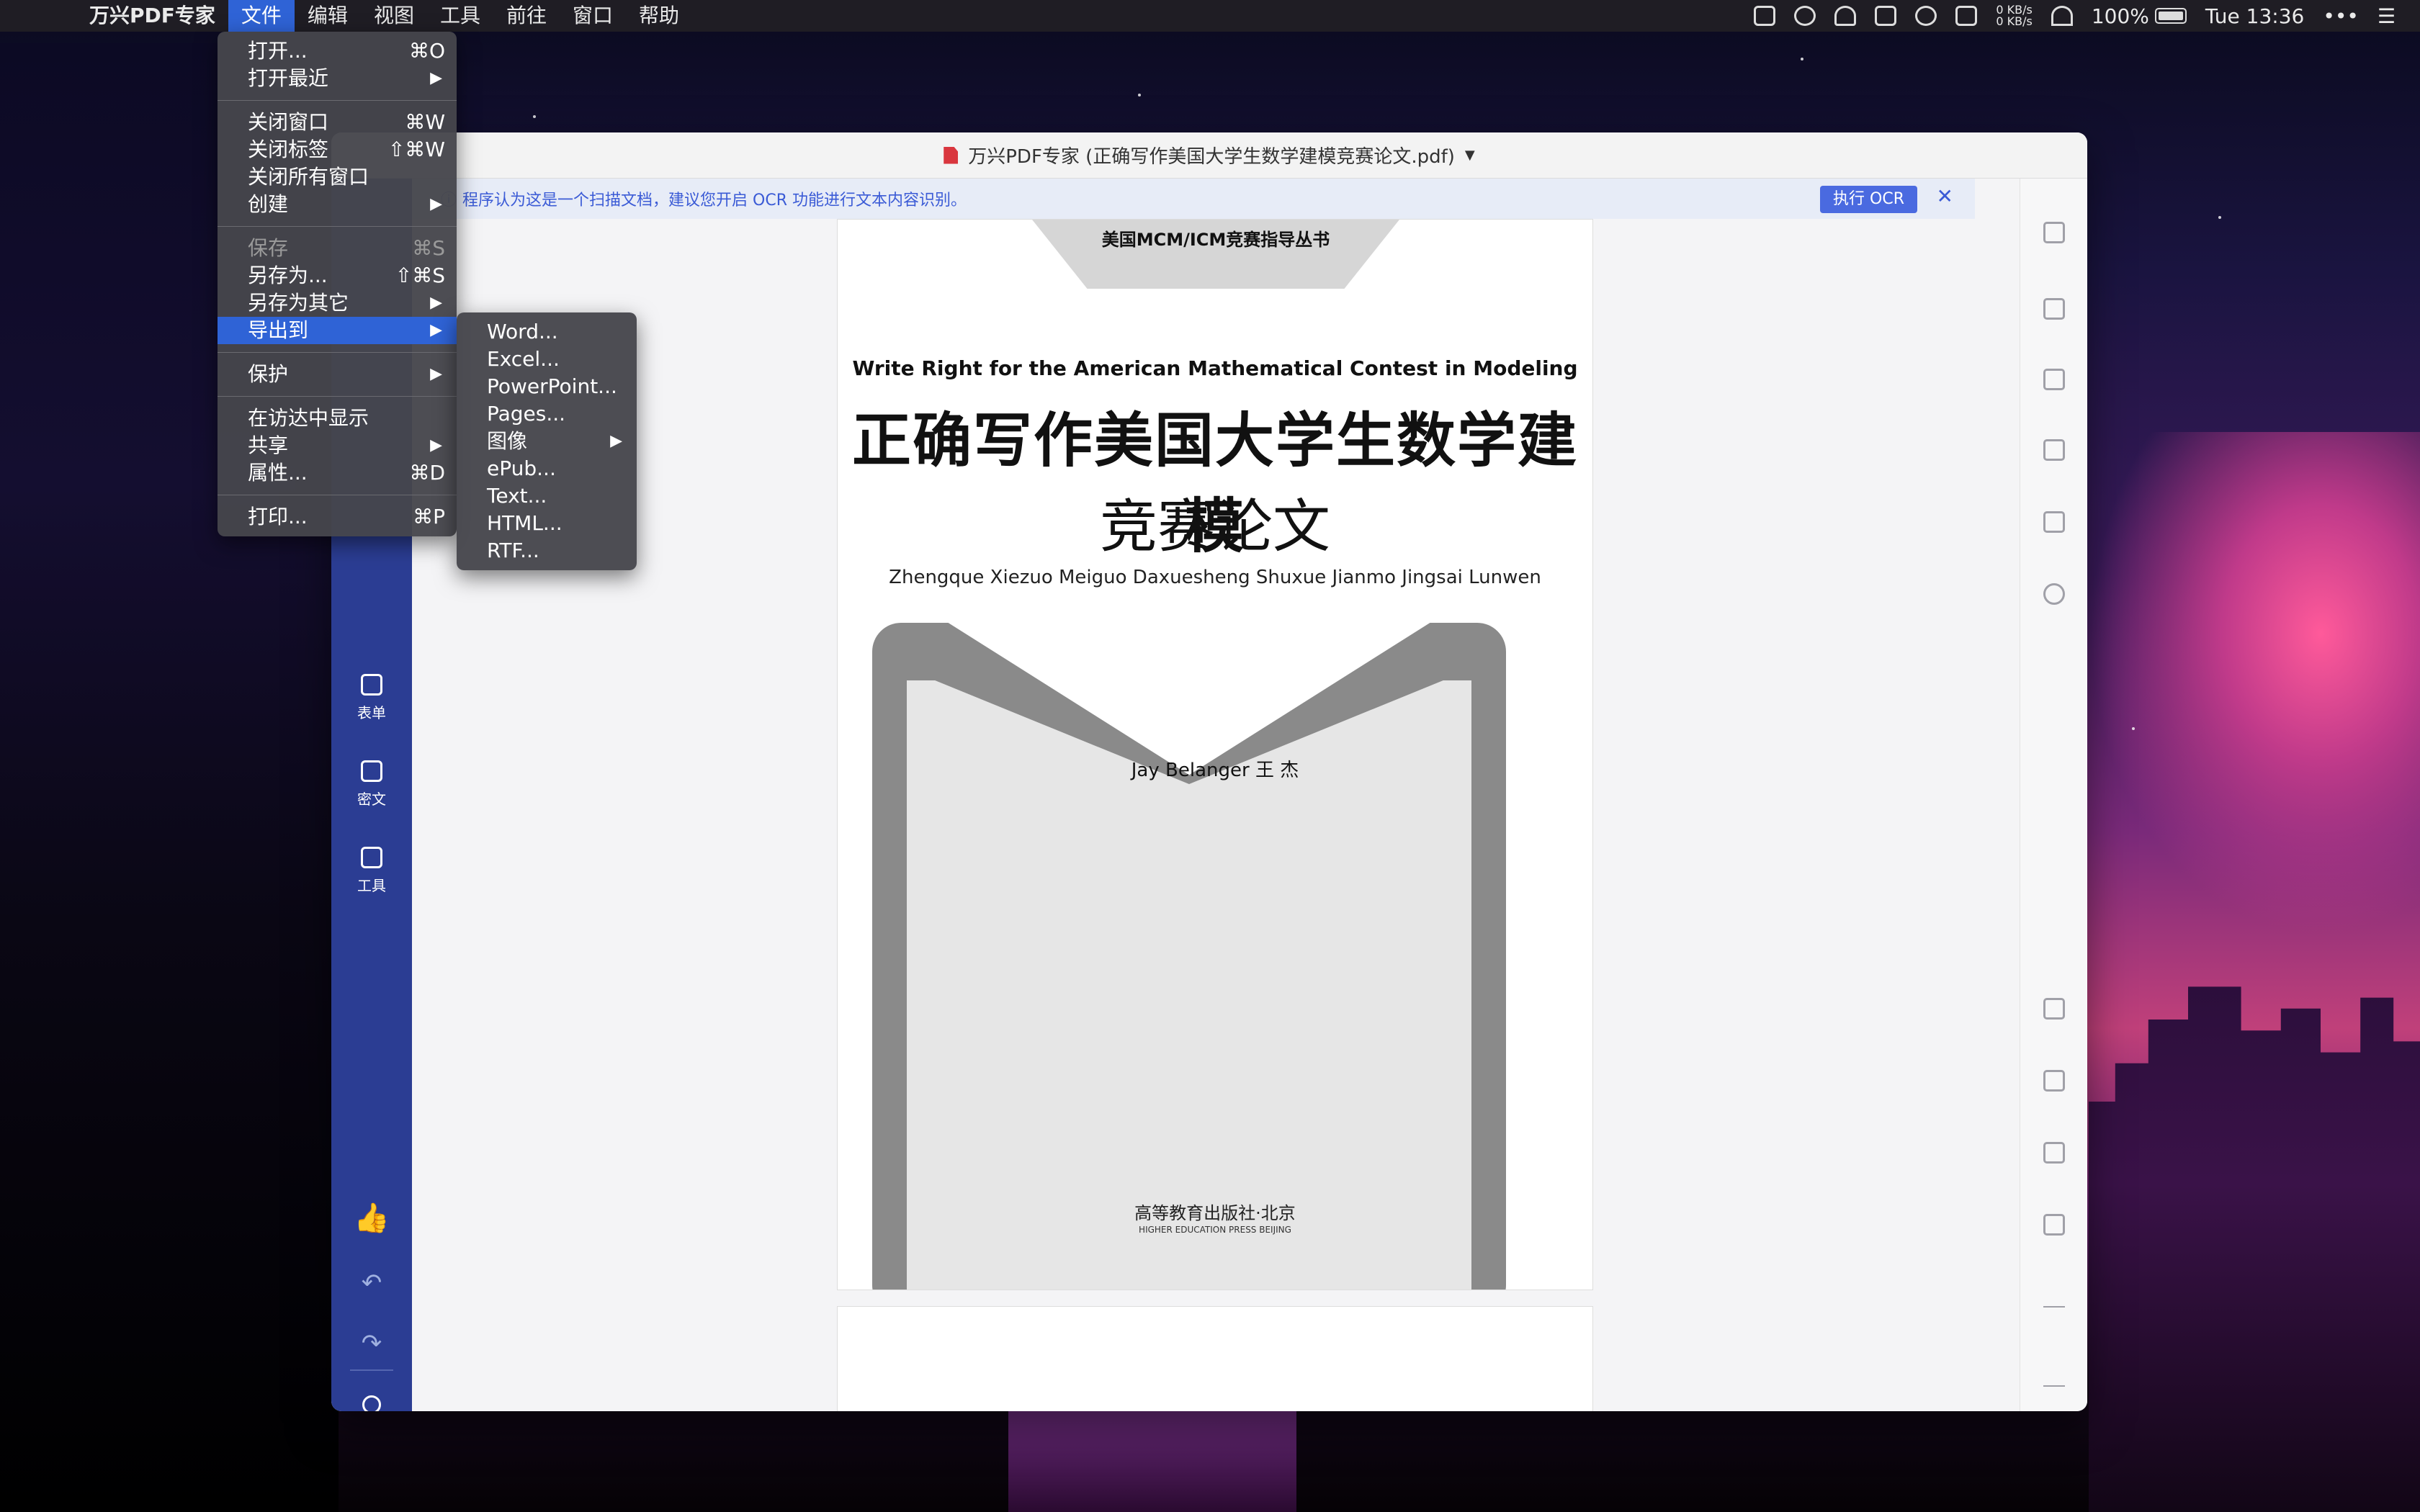 This screenshot has height=1512, width=2420. Describe the element at coordinates (2170, 16) in the screenshot. I see `battery-icon` at that location.